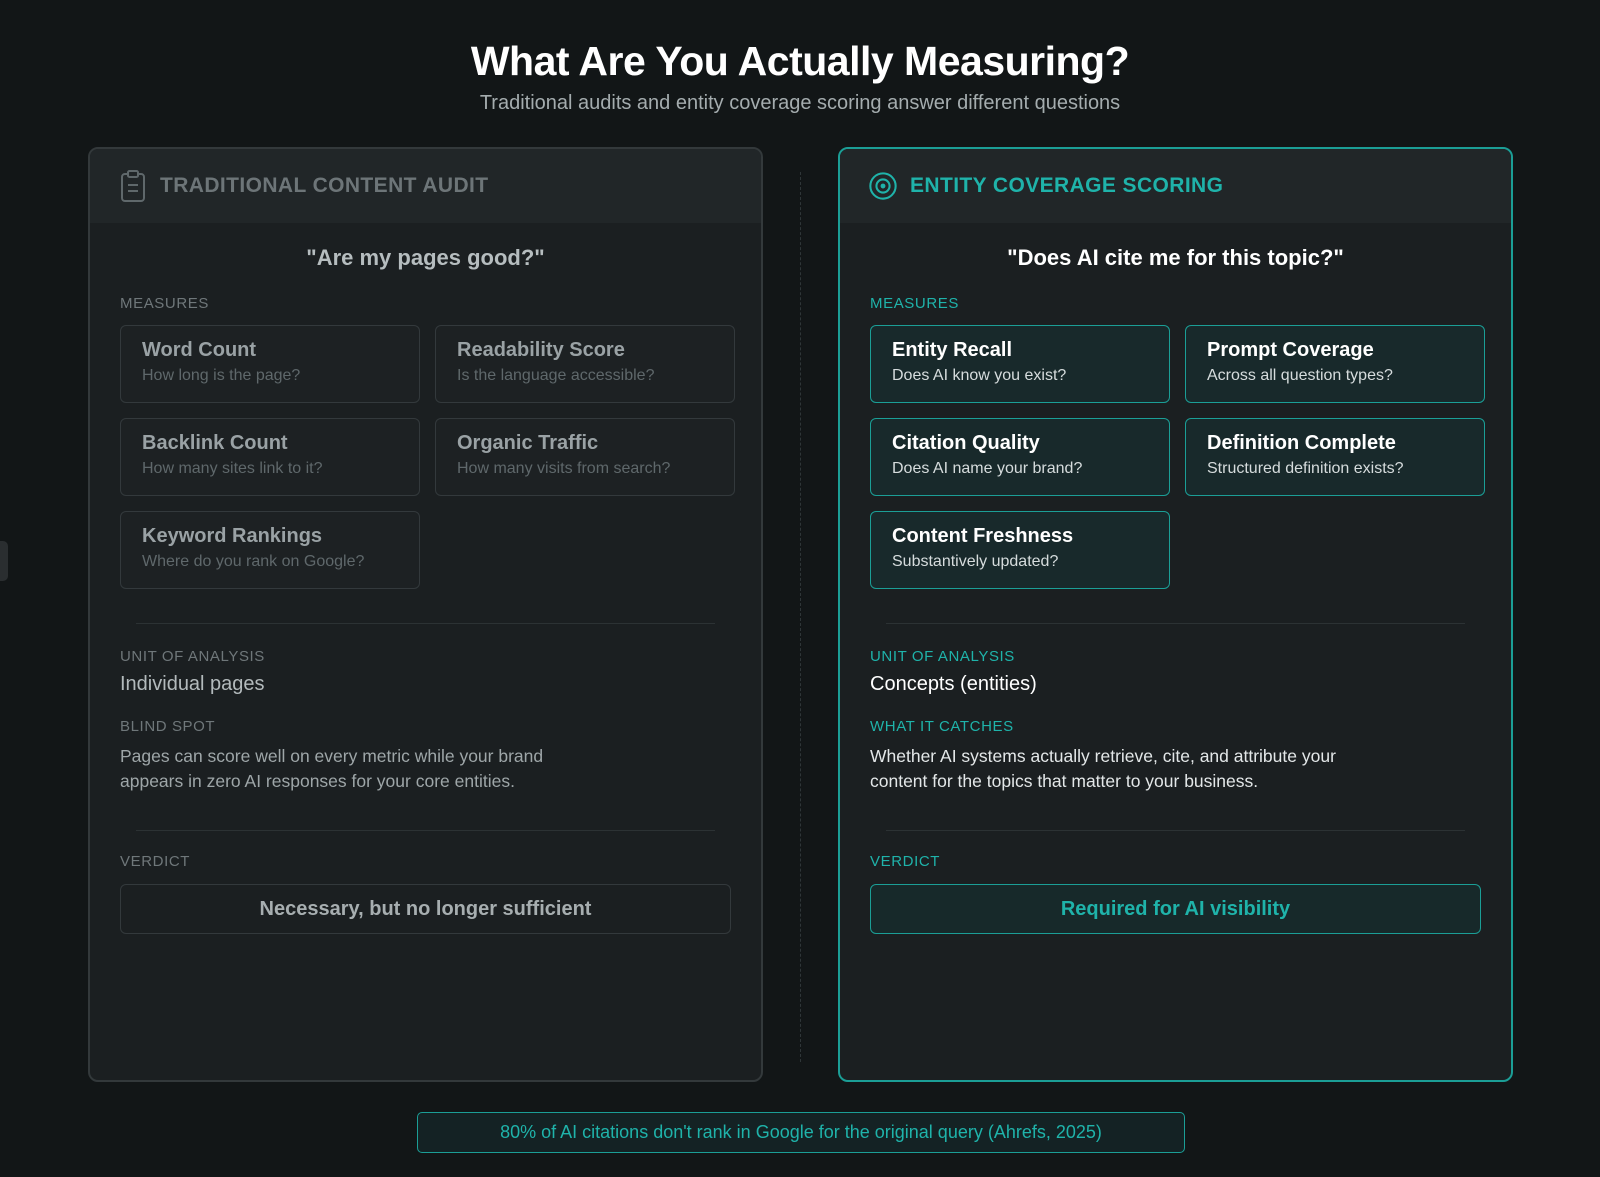  Describe the element at coordinates (979, 375) in the screenshot. I see `measure-subtitle: Does AI know you exist?` at that location.